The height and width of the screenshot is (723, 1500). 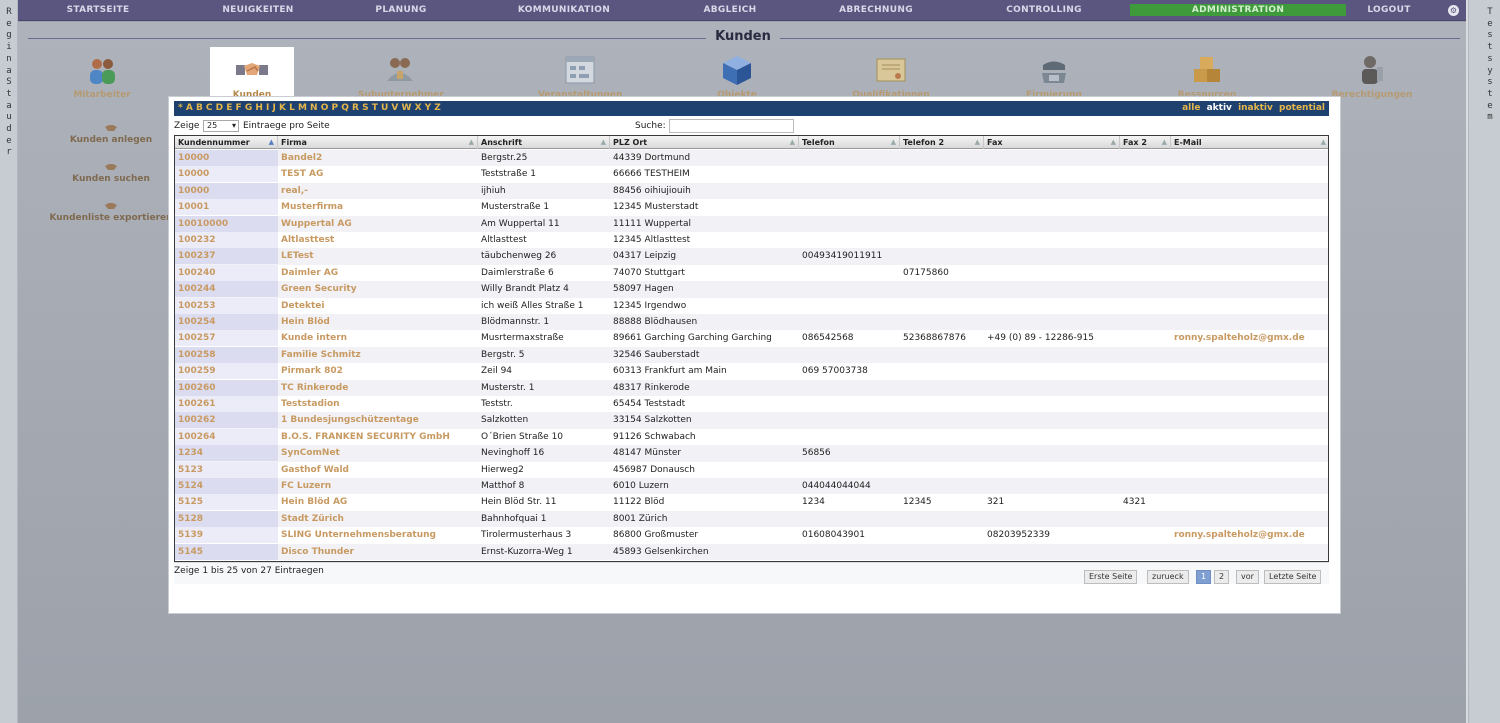 I want to click on cell-firma: 1 Bundesjungschützentage, so click(x=378, y=420).